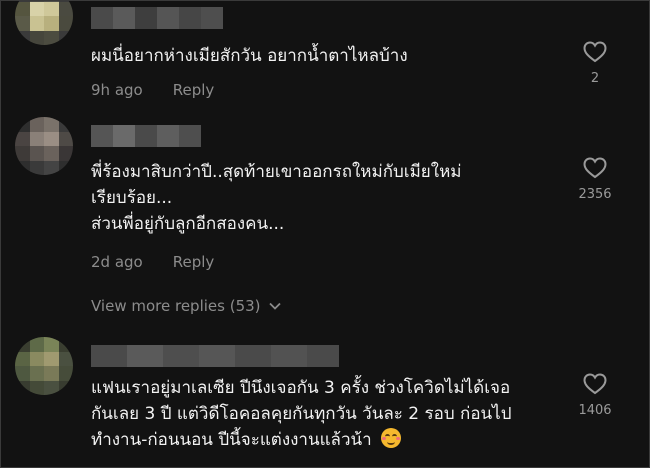 This screenshot has width=650, height=468. What do you see at coordinates (595, 78) in the screenshot?
I see `like-count: 2` at bounding box center [595, 78].